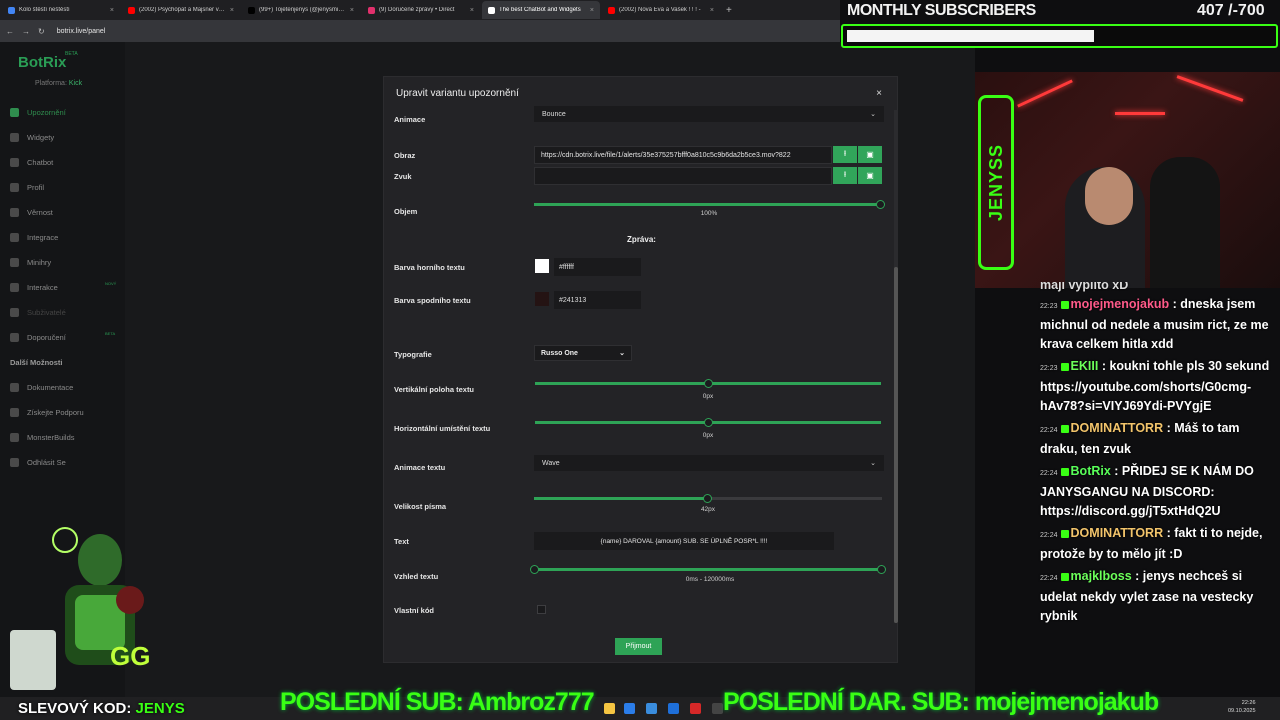 The height and width of the screenshot is (720, 1280). What do you see at coordinates (623, 498) in the screenshot?
I see `font-size-slider` at bounding box center [623, 498].